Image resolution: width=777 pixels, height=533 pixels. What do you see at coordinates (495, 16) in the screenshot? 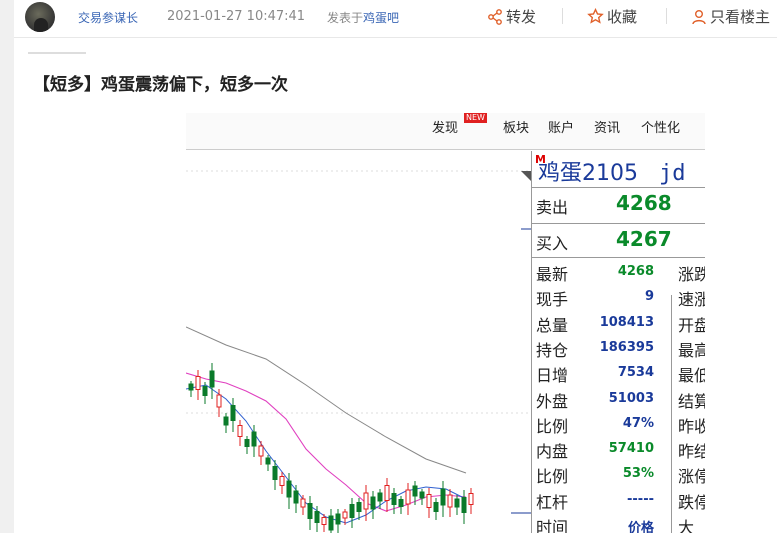
I see `share-icon` at bounding box center [495, 16].